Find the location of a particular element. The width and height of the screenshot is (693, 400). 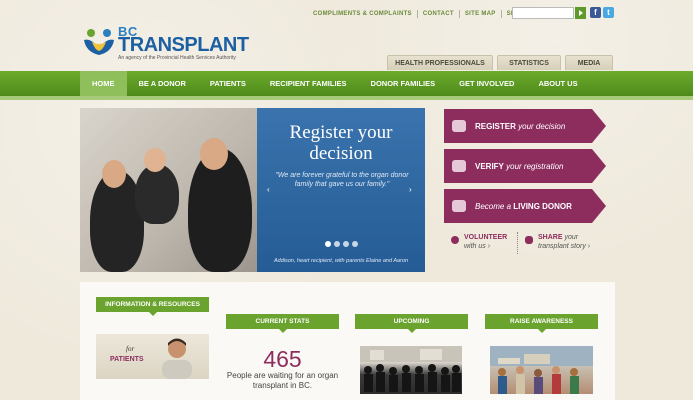

tab-statistics: STATISTICS is located at coordinates (529, 62).